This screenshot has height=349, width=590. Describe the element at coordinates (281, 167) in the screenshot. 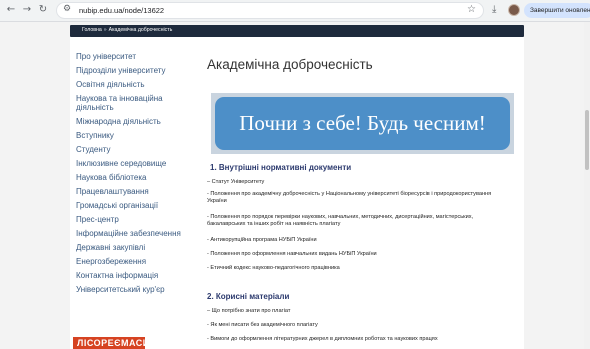

I see `section-internal-docs-heading: 1. Внутрішні нормативні документи` at that location.